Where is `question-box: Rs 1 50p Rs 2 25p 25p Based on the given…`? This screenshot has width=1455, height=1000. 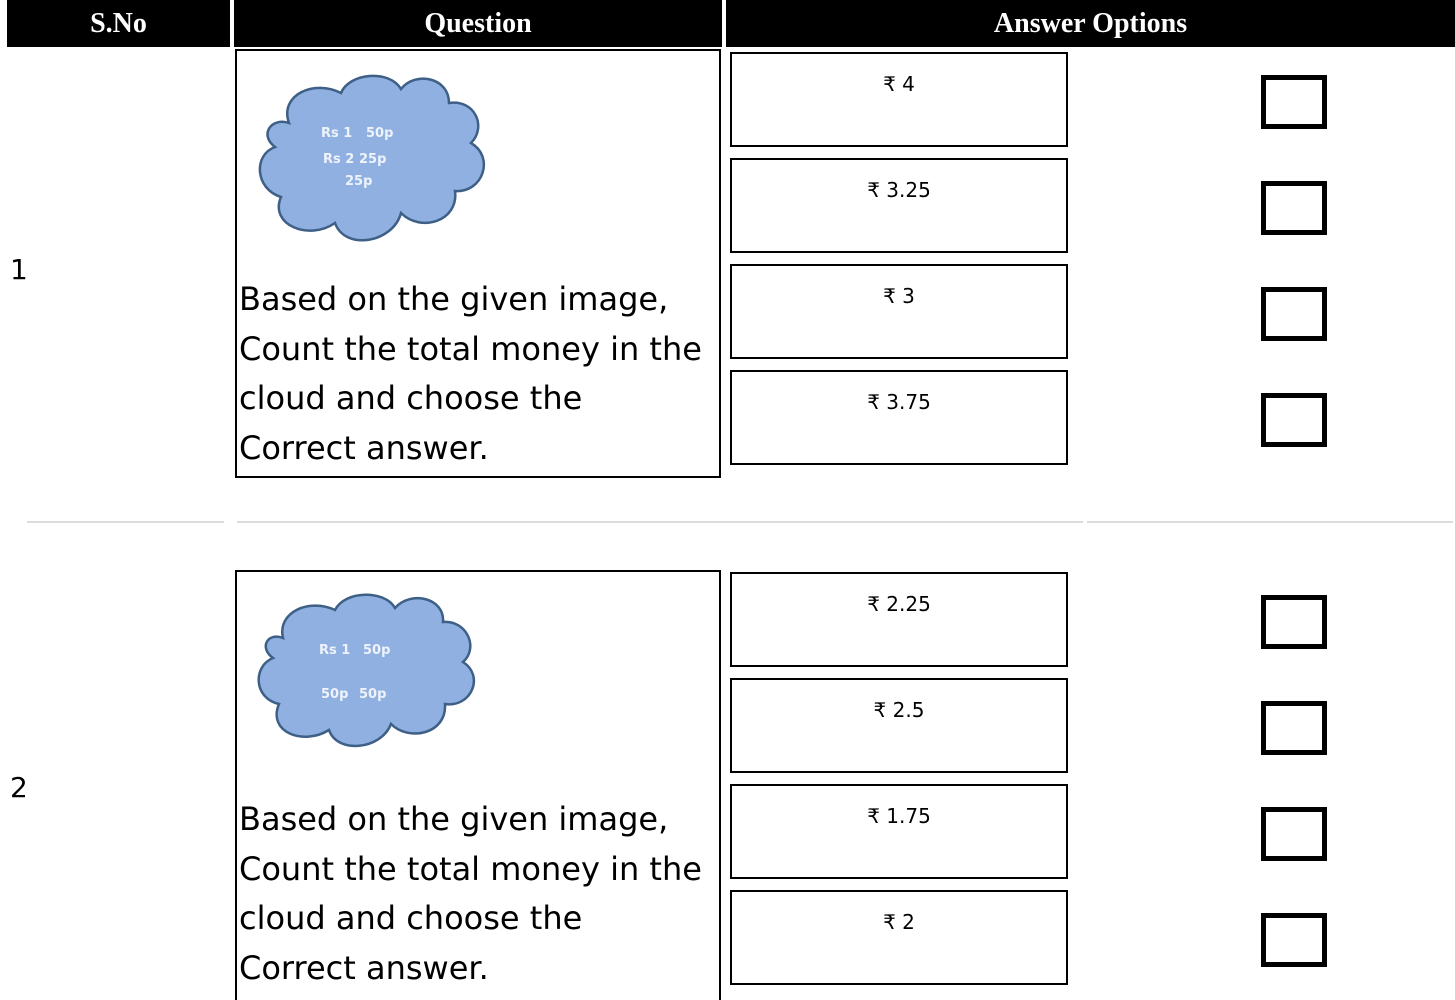 question-box: Rs 1 50p Rs 2 25p 25p Based on the given… is located at coordinates (478, 263).